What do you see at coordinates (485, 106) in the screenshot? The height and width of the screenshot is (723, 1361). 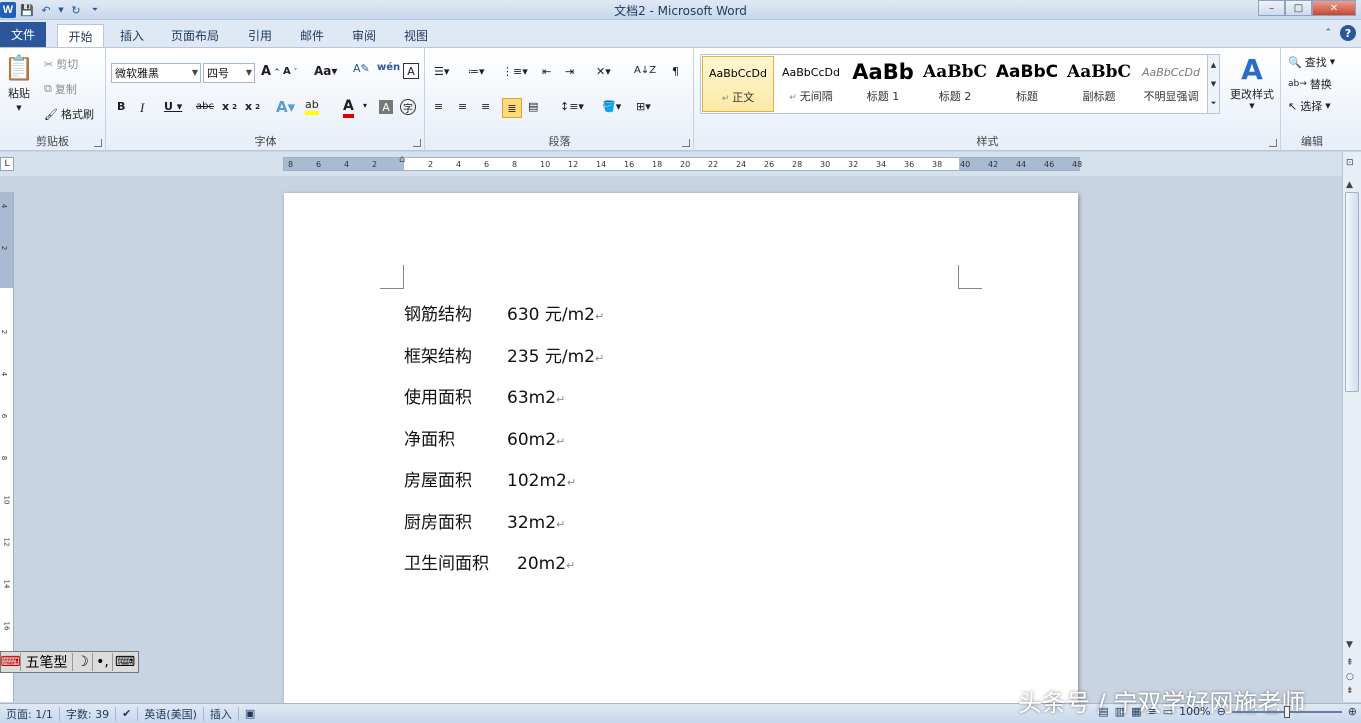 I see `align-right-icon: ≡` at bounding box center [485, 106].